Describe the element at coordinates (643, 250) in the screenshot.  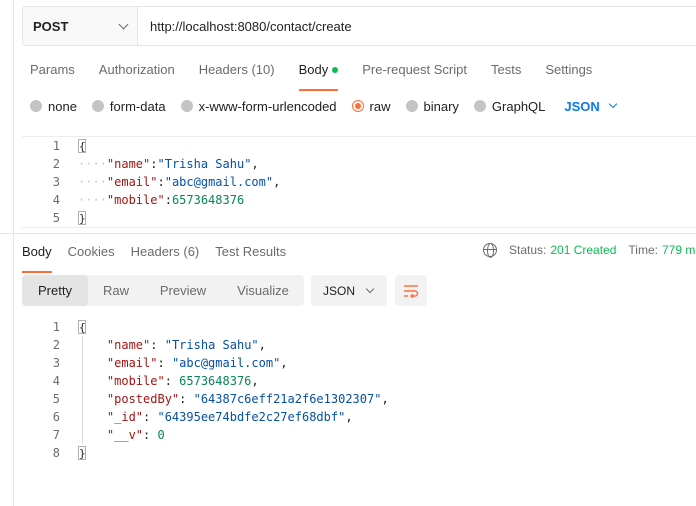
I see `time-label: Time:` at that location.